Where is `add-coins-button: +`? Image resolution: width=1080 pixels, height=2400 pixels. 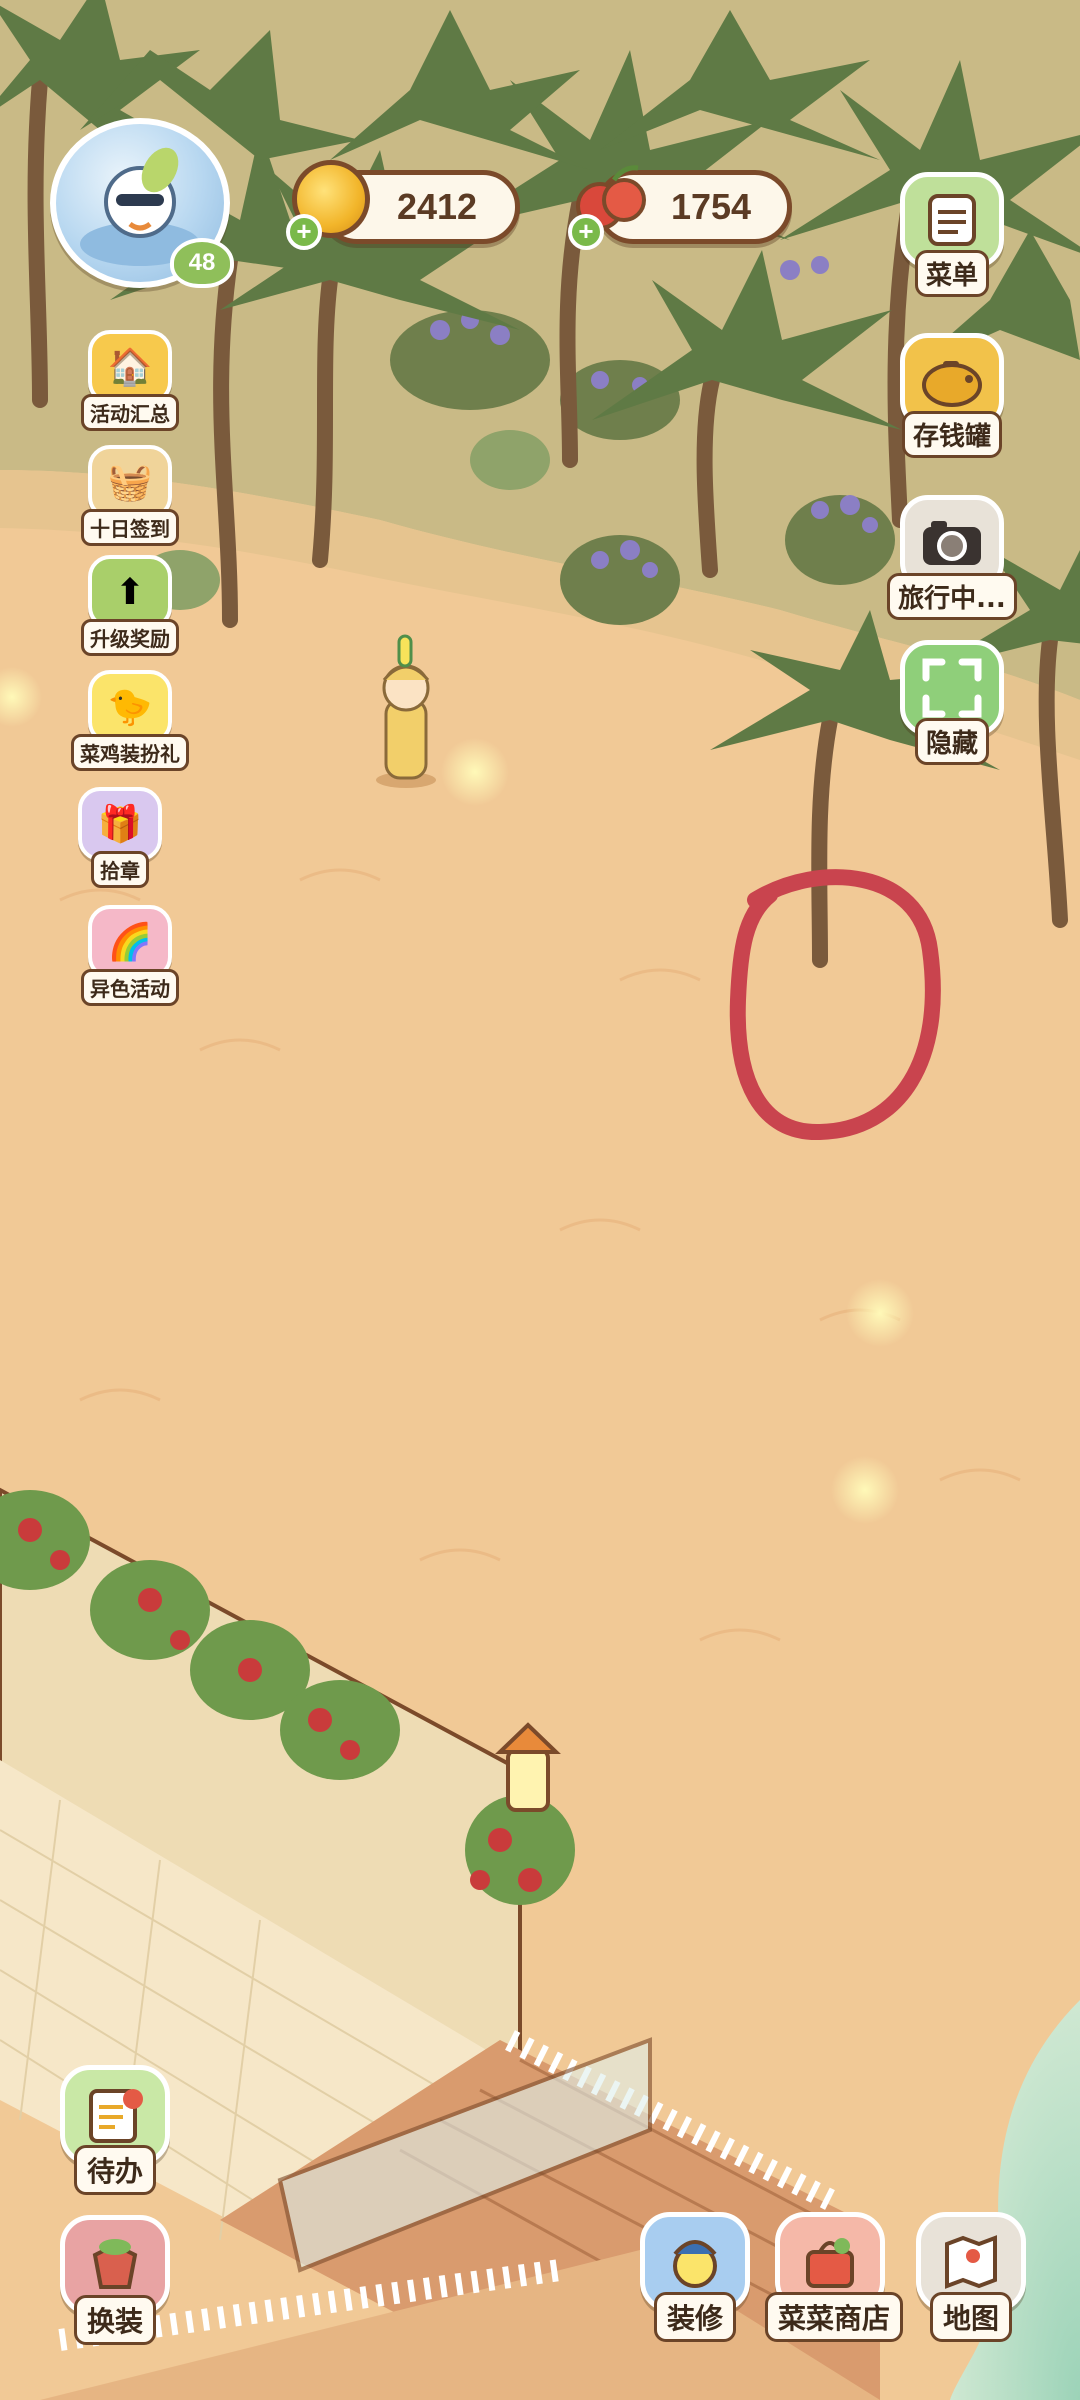
add-coins-button: + is located at coordinates (304, 232).